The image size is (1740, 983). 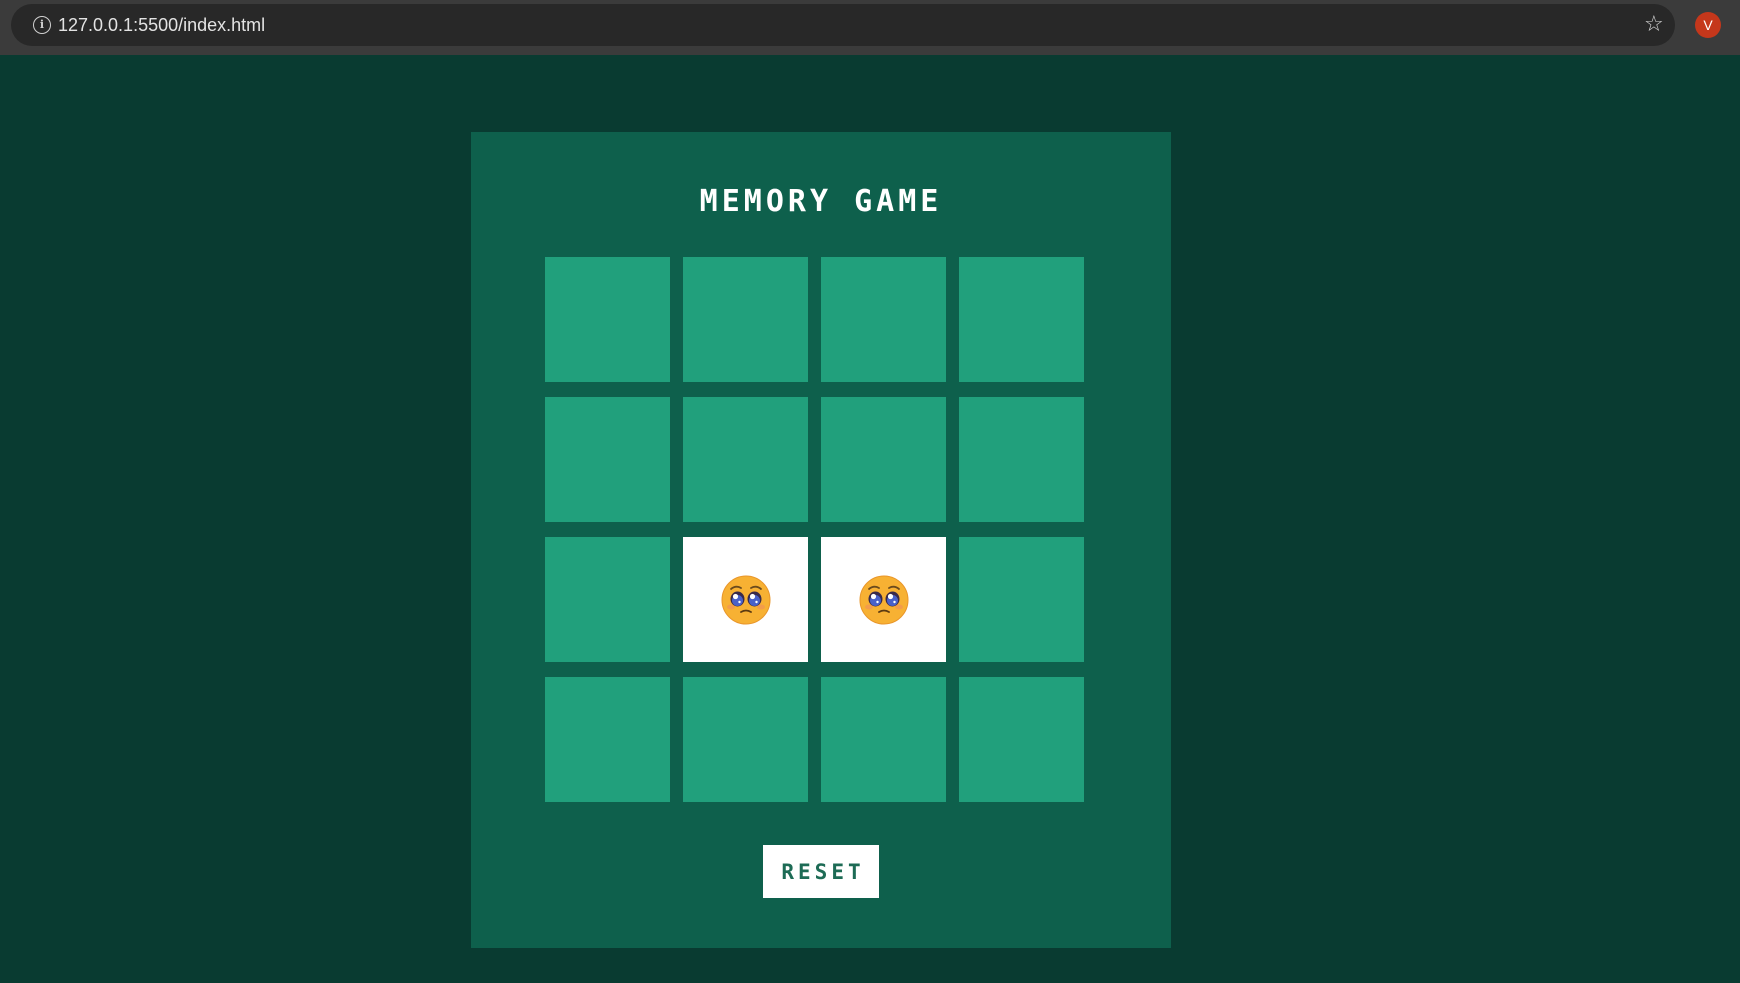 I want to click on bookmark-star-icon: ☆, so click(x=1654, y=25).